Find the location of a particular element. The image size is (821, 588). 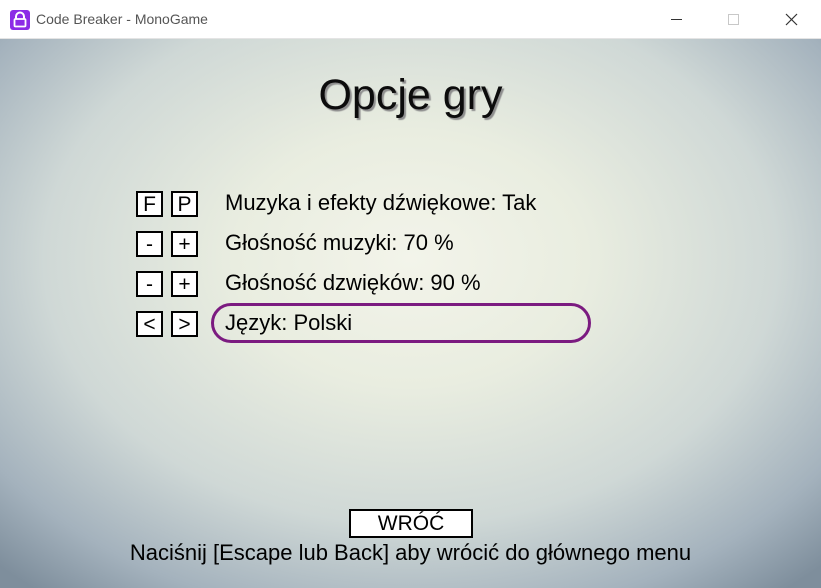

language-next-key: > is located at coordinates (184, 324).